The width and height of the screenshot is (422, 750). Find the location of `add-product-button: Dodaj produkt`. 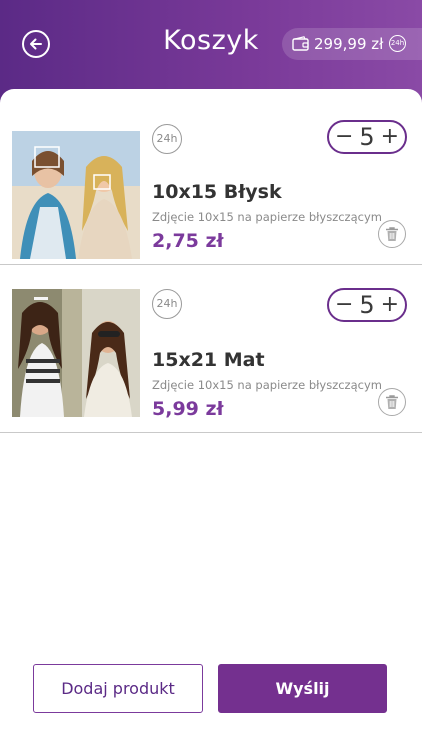

add-product-button: Dodaj produkt is located at coordinates (118, 688).